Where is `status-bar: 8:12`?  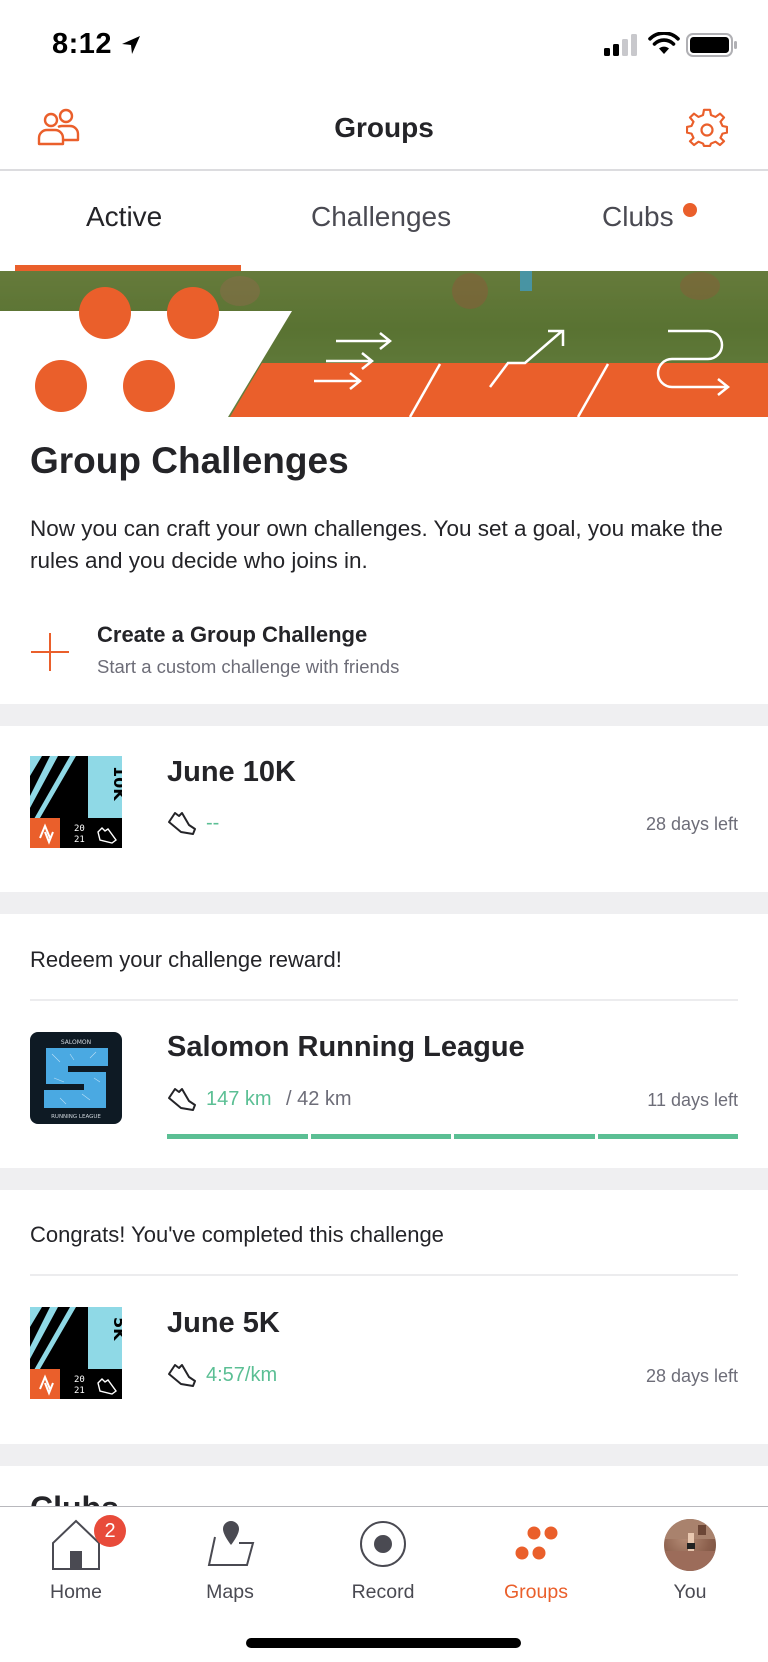
status-bar: 8:12 is located at coordinates (384, 45).